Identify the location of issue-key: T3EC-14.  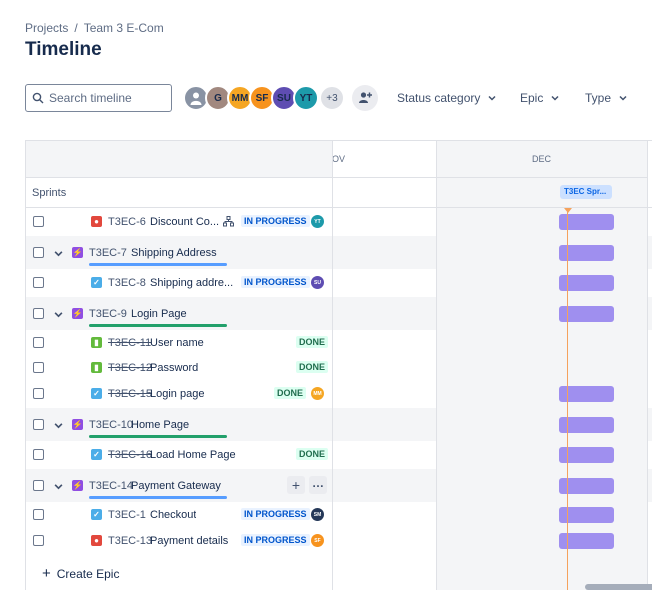
(111, 486).